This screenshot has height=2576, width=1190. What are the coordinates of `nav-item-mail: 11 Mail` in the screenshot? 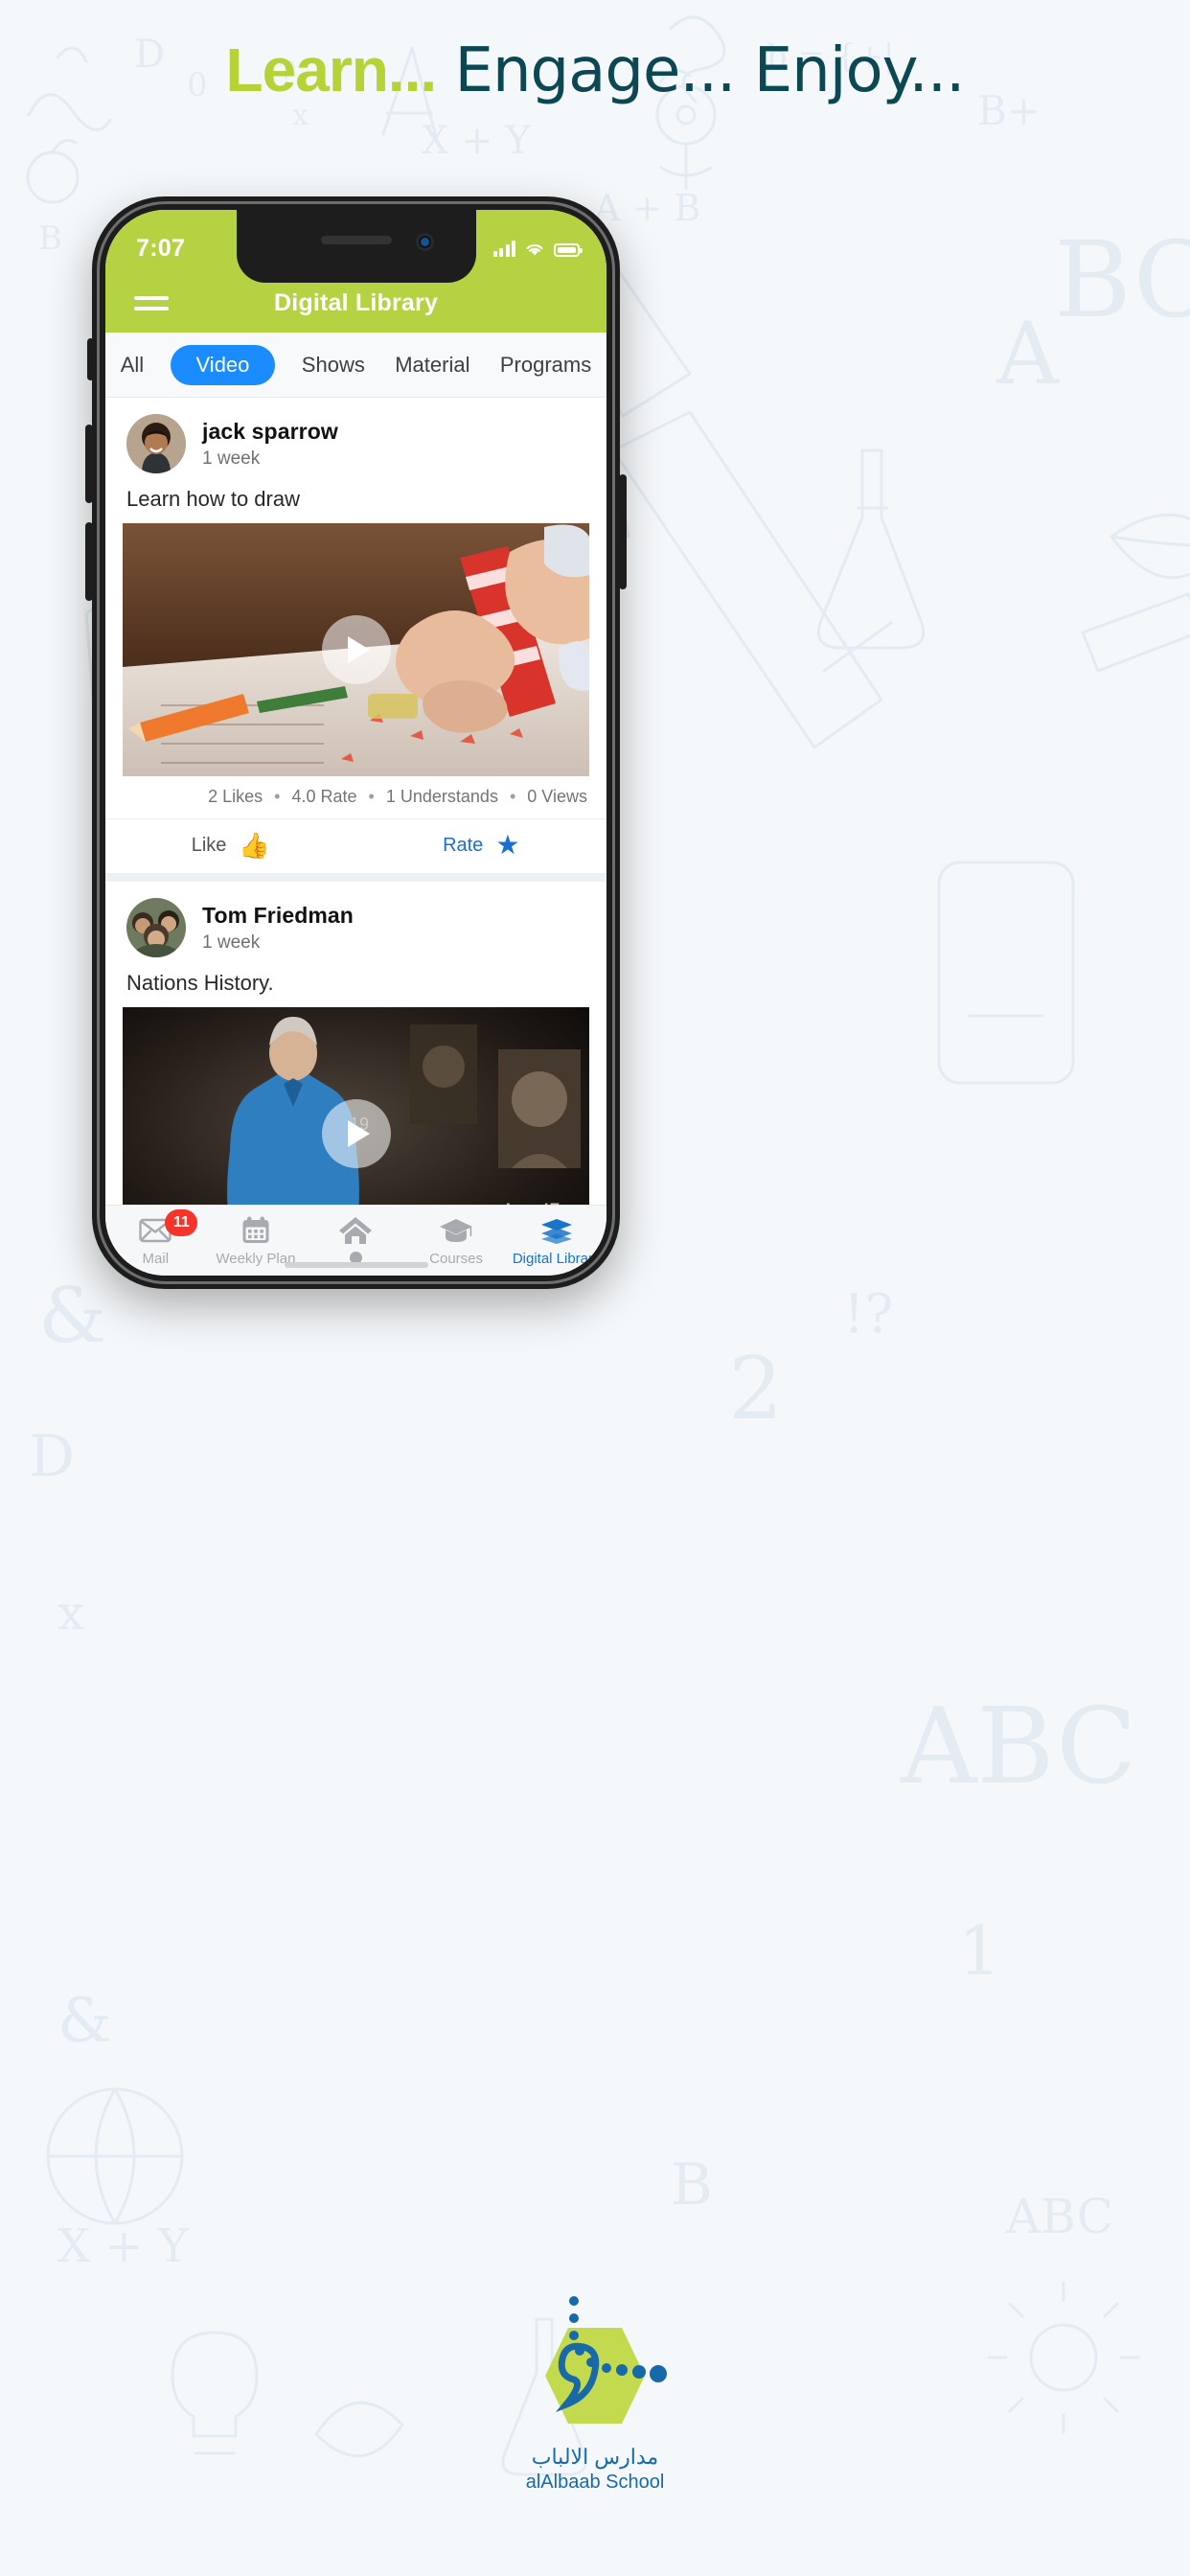 It's located at (155, 1238).